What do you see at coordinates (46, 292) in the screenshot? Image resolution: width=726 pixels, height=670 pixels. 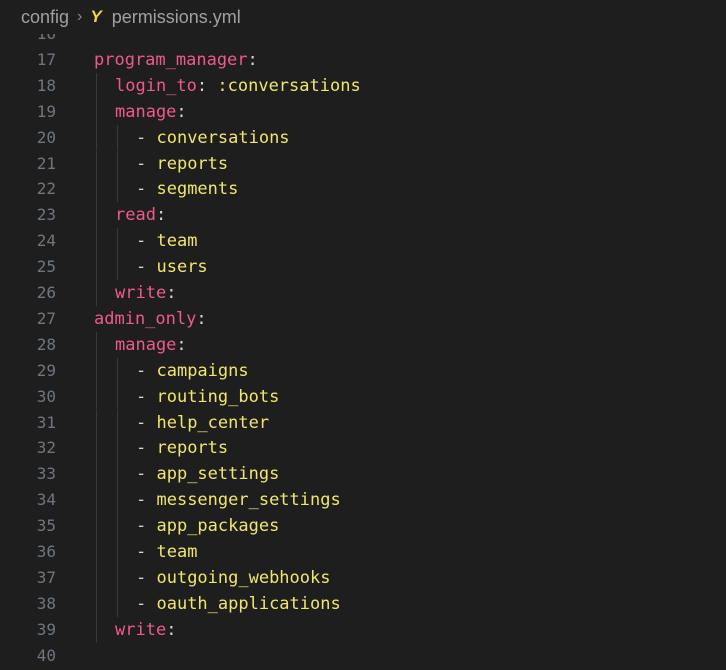 I see `line-number: 26` at bounding box center [46, 292].